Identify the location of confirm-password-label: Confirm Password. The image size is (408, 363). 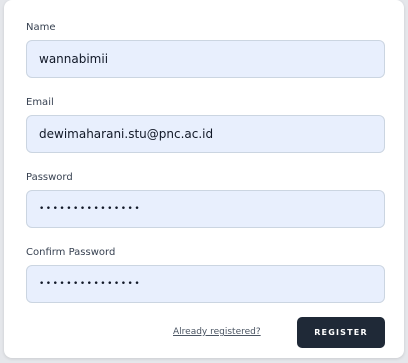
(71, 252).